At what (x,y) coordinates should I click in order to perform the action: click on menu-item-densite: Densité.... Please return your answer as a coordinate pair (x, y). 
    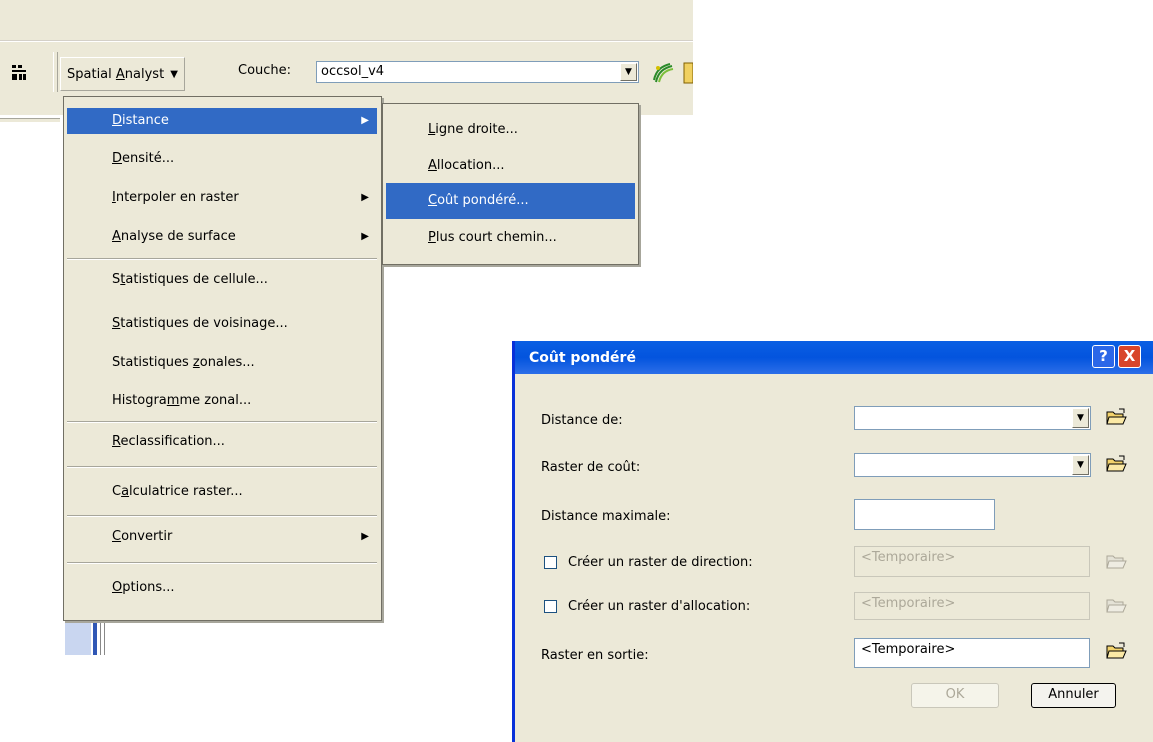
    Looking at the image, I should click on (222, 159).